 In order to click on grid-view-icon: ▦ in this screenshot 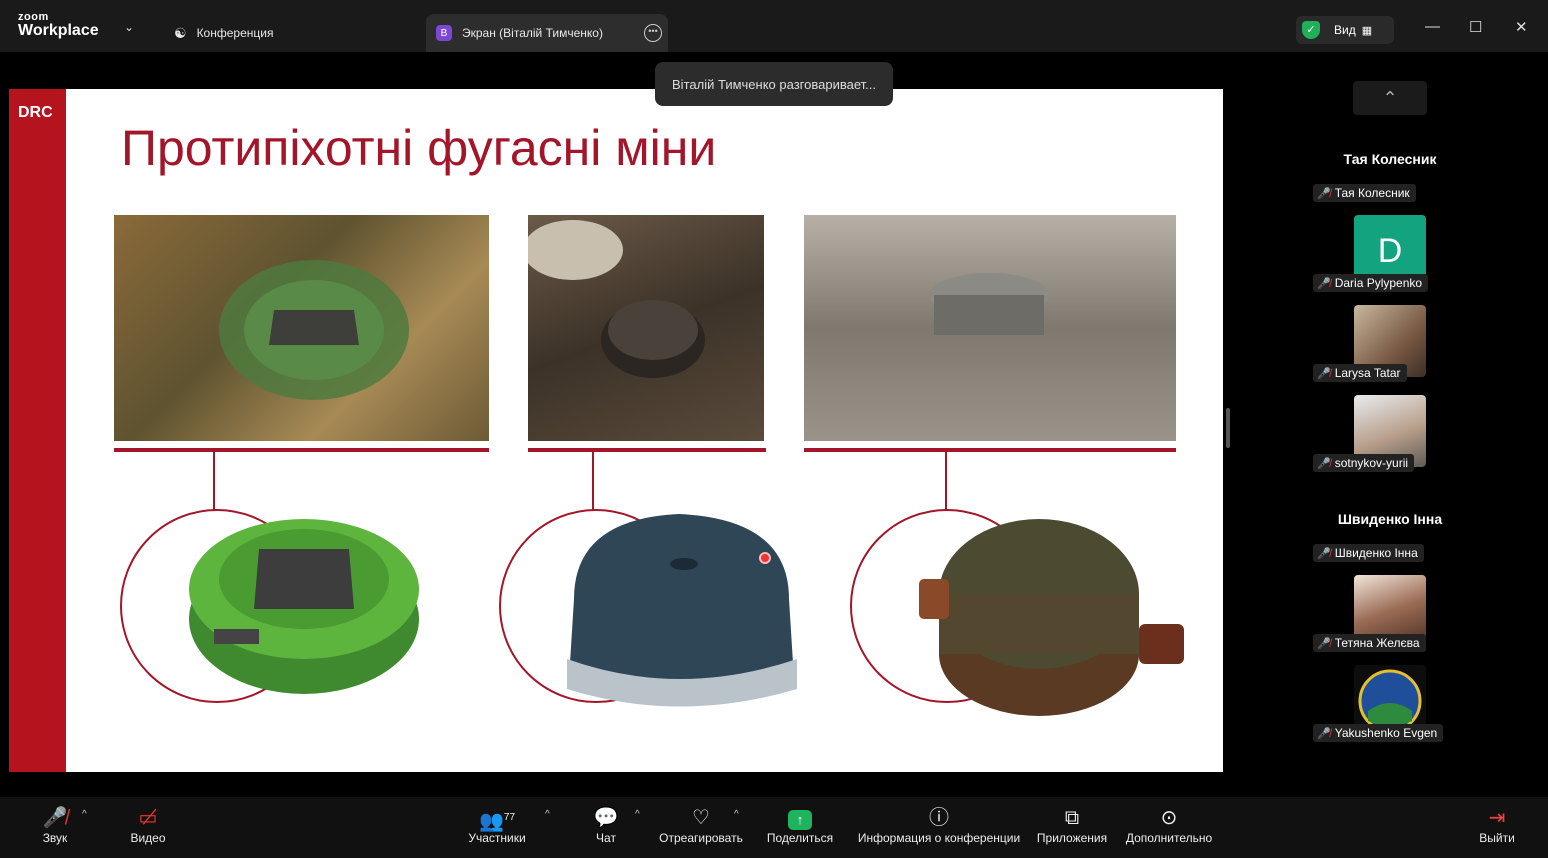, I will do `click(1367, 30)`.